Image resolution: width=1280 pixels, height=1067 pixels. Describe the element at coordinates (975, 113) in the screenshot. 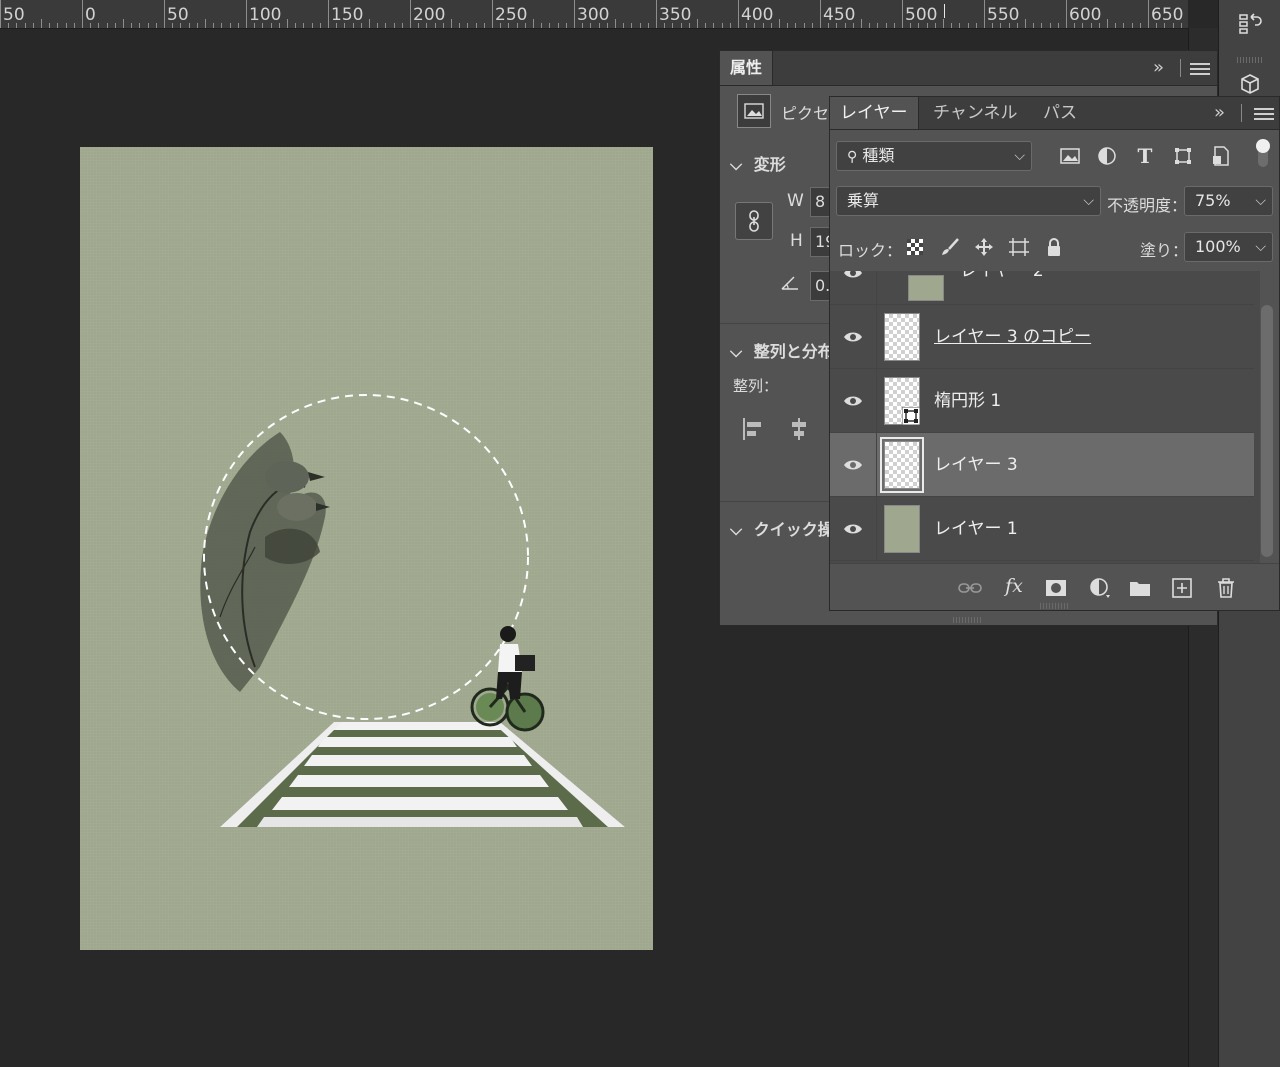

I see `tab-channels: チャンネル` at that location.